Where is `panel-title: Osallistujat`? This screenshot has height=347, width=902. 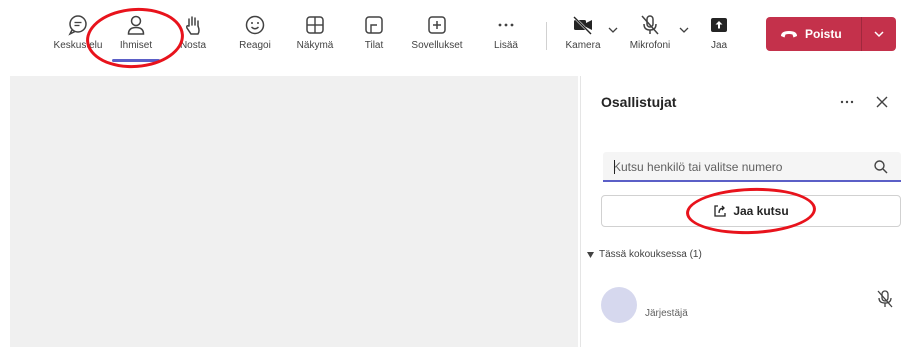 panel-title: Osallistujat is located at coordinates (639, 102).